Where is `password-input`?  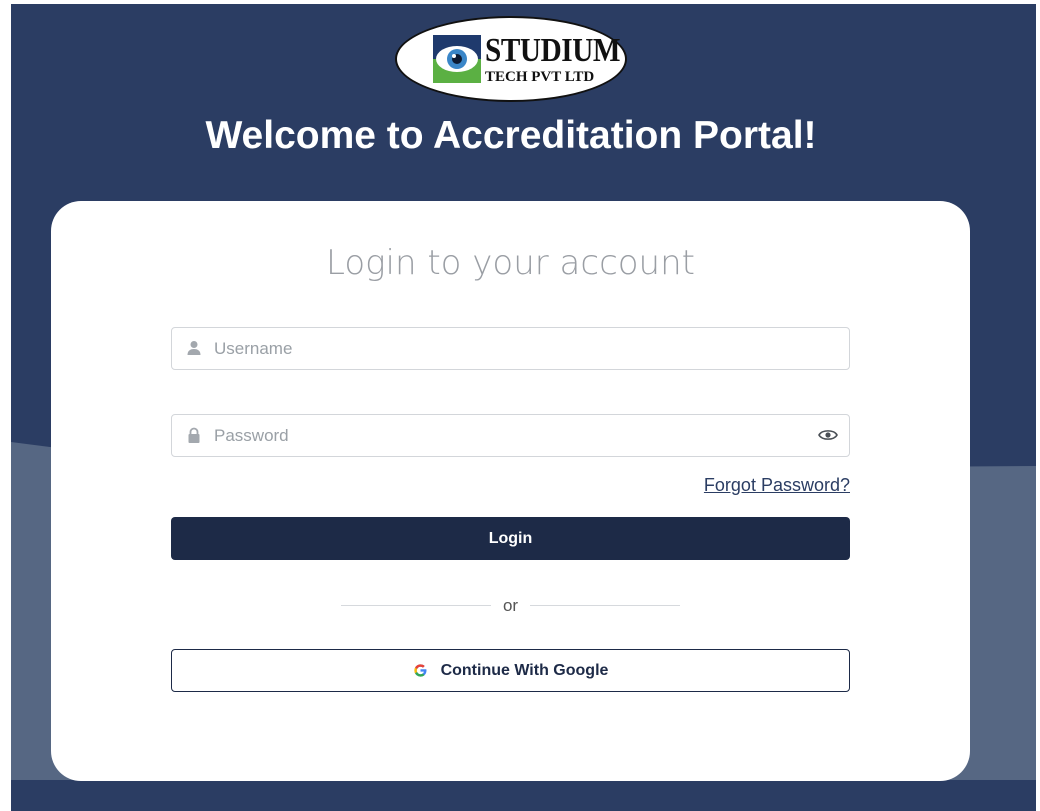
password-input is located at coordinates (504, 435).